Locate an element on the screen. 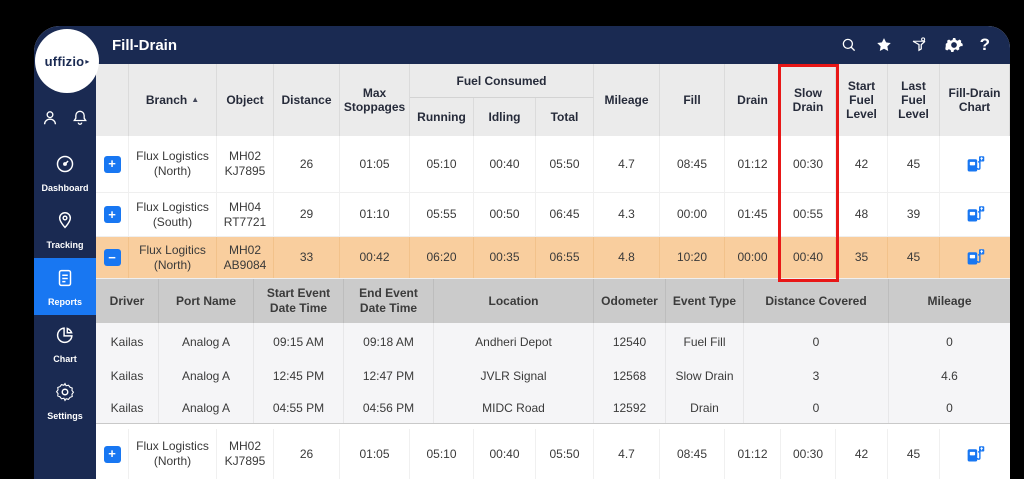 The width and height of the screenshot is (1024, 479). detail-header-end-event: End Event Date Time is located at coordinates (389, 301).